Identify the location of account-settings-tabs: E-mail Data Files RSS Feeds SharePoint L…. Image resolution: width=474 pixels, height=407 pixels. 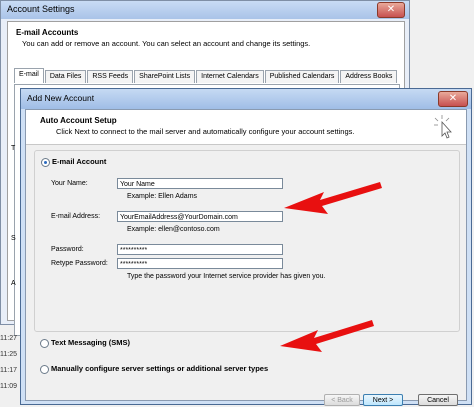
(206, 76).